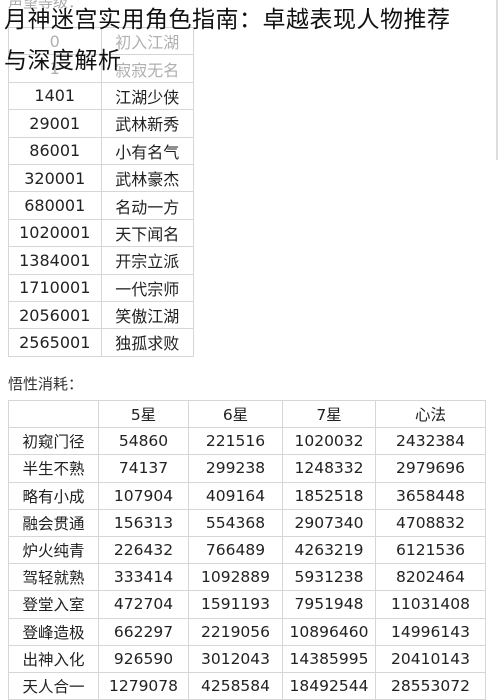  What do you see at coordinates (53, 604) in the screenshot?
I see `level-name-cell: 登堂入室` at bounding box center [53, 604].